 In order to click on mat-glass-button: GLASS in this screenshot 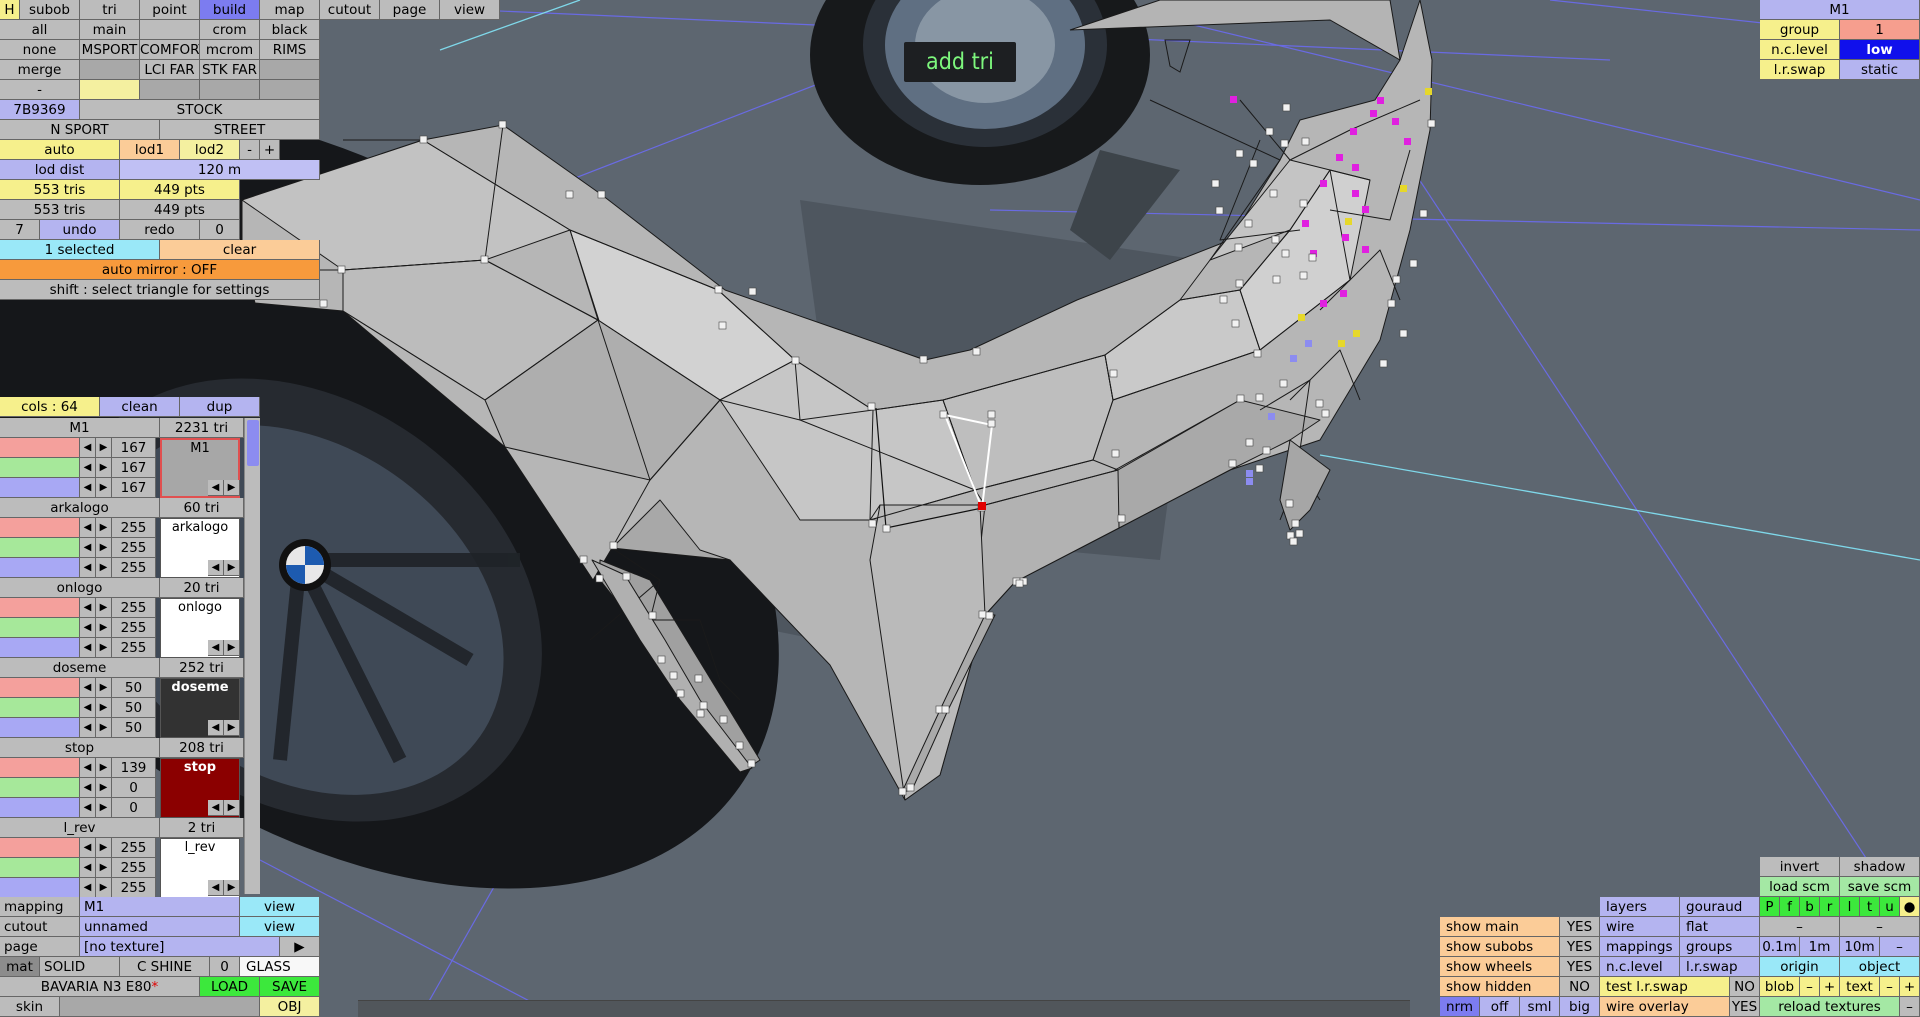, I will do `click(280, 967)`.